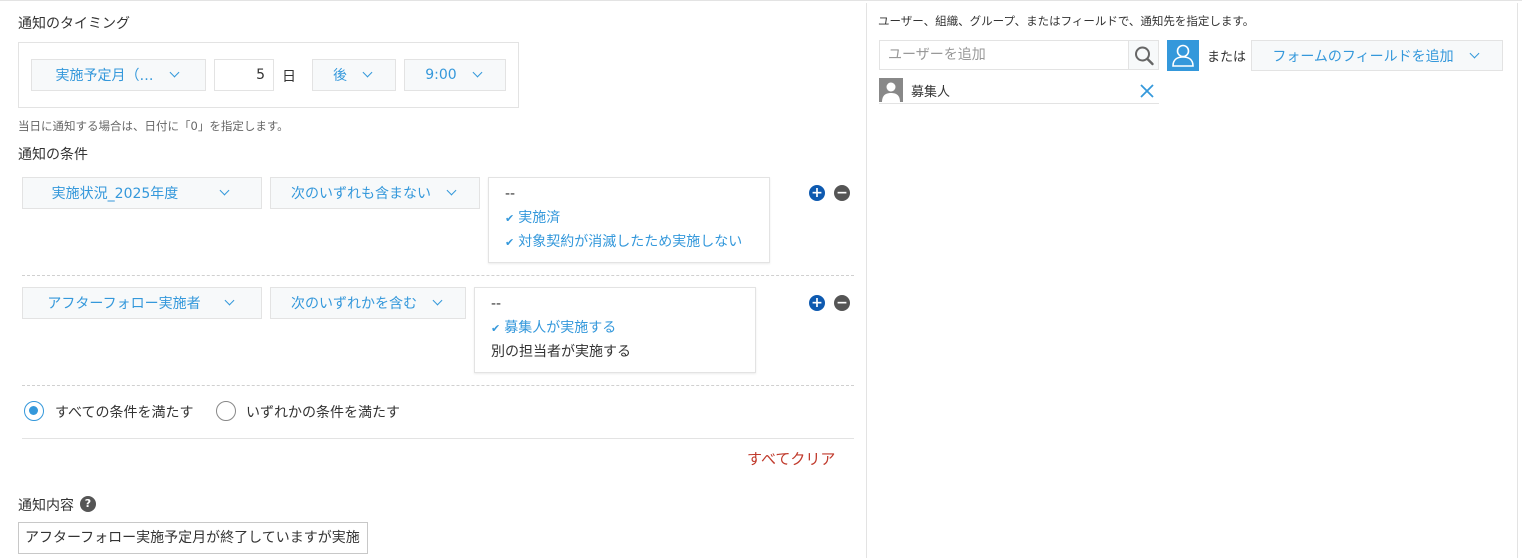  I want to click on condition-value-list: -- 実施済 対象契約が消滅したため実施しない, so click(629, 220).